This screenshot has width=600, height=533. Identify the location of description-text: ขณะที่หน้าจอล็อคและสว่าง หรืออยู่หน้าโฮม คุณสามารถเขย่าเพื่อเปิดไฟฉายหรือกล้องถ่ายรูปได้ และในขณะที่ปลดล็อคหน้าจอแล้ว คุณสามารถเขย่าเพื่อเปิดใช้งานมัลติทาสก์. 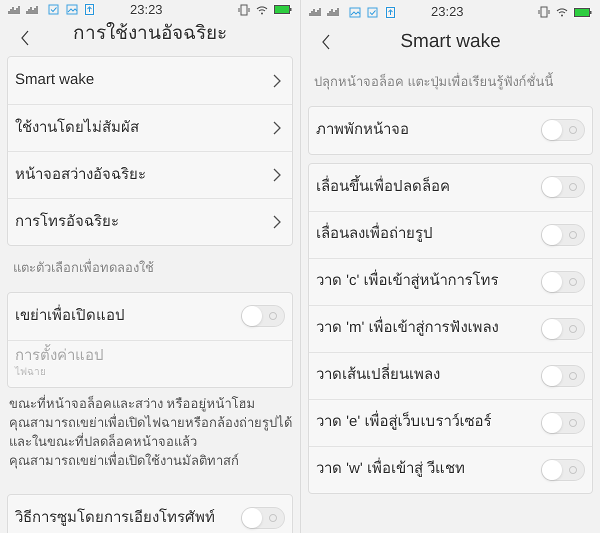
(150, 432).